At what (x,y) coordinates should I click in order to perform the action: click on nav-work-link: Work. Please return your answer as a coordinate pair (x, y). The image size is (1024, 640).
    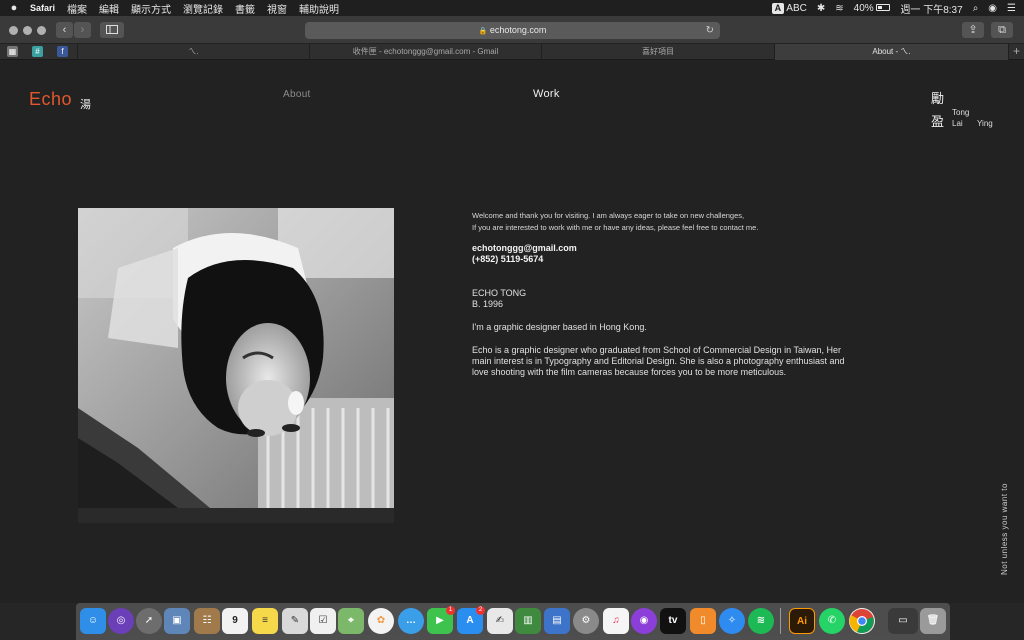
    Looking at the image, I should click on (546, 94).